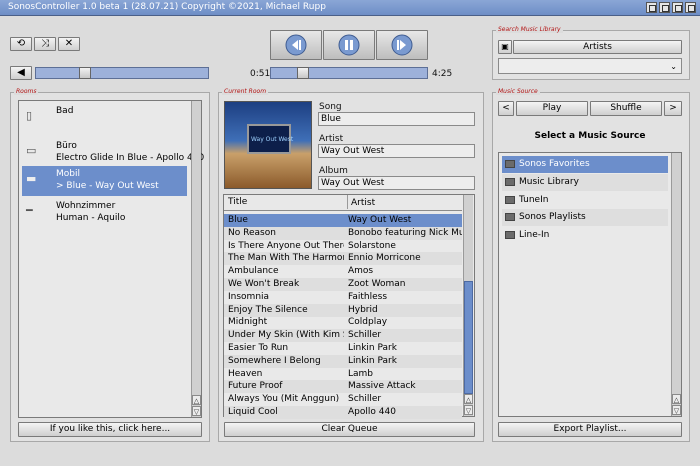 Image resolution: width=700 pixels, height=466 pixels. Describe the element at coordinates (343, 399) in the screenshot. I see `queue-row: Always You (Mit Anggun) Schiller` at that location.